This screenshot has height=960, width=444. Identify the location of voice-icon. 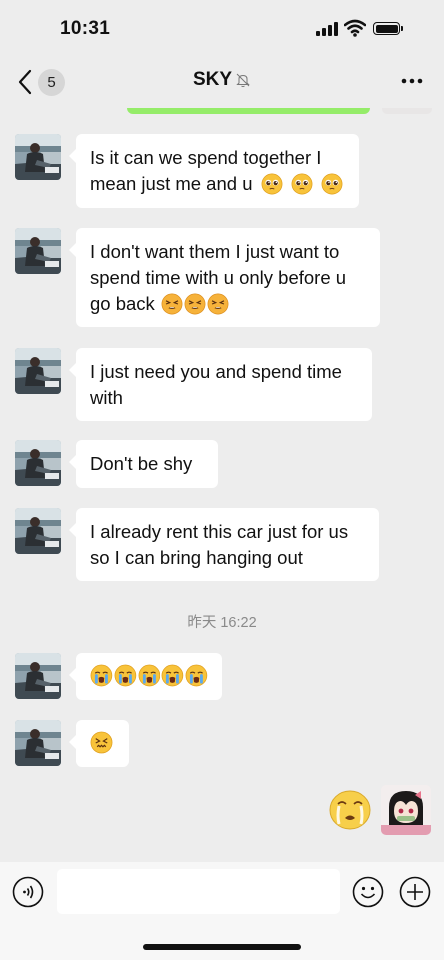
(28, 892).